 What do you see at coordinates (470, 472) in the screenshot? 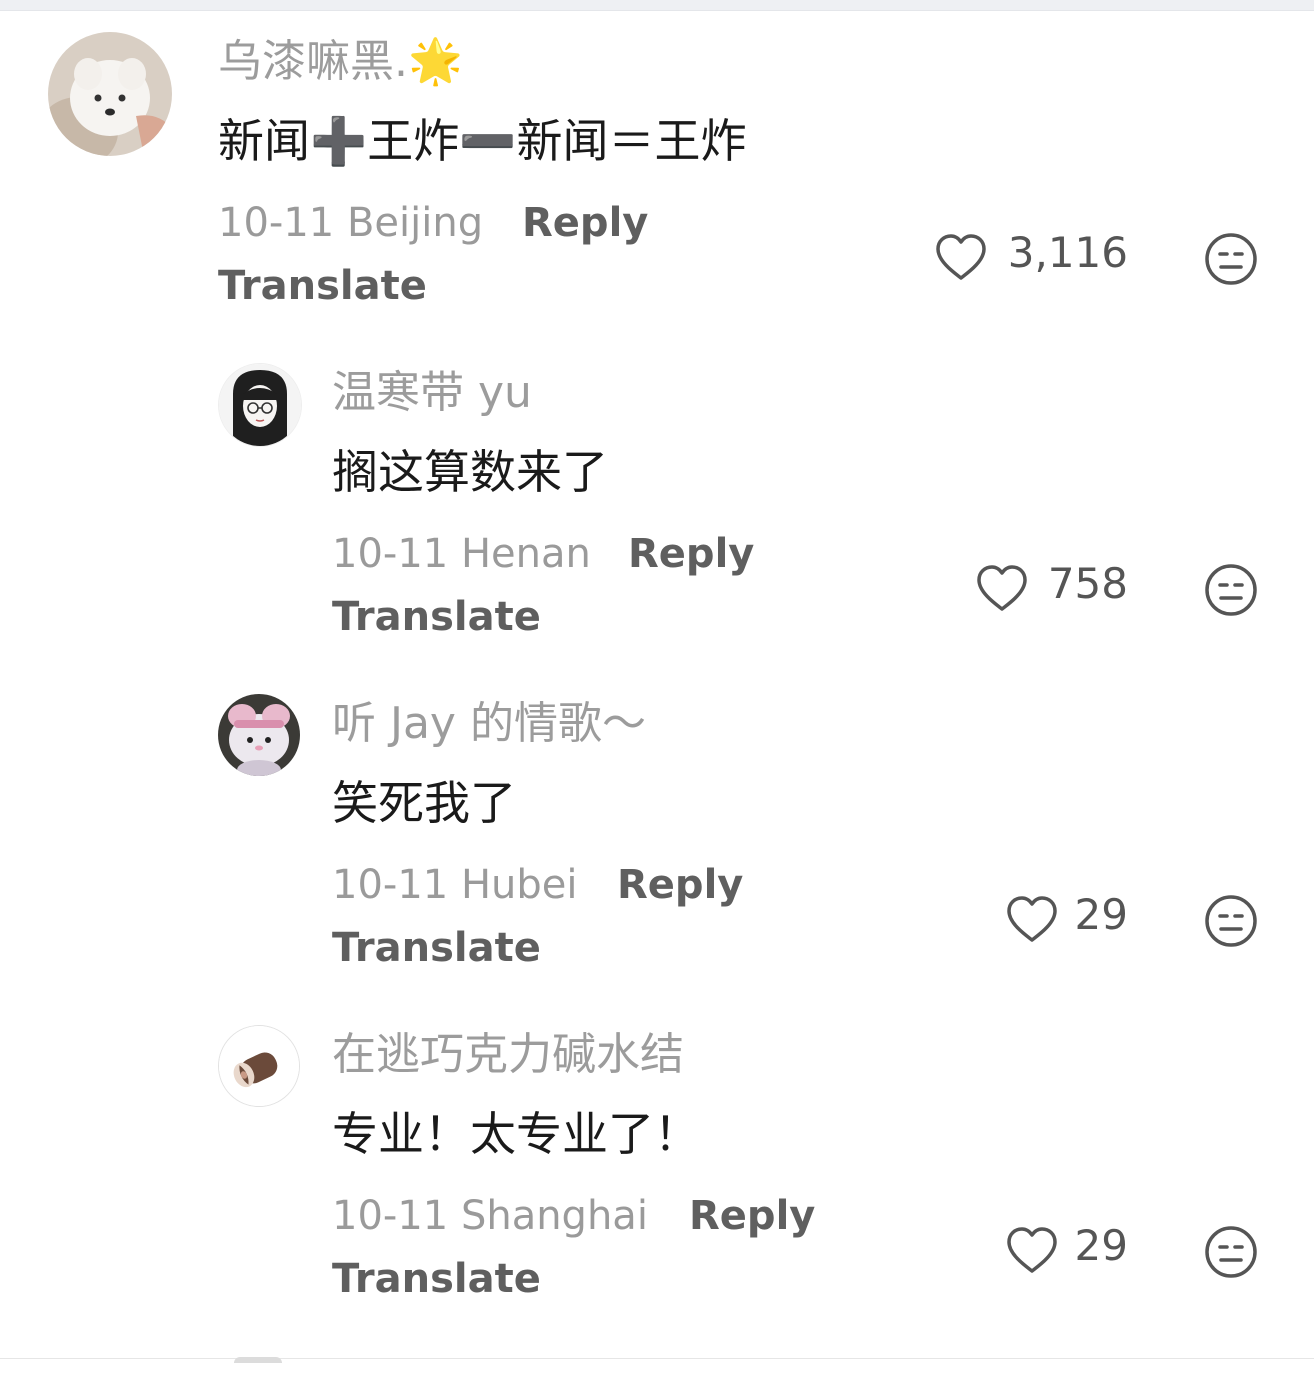
I see `comment-text: 搁这算数来了` at bounding box center [470, 472].